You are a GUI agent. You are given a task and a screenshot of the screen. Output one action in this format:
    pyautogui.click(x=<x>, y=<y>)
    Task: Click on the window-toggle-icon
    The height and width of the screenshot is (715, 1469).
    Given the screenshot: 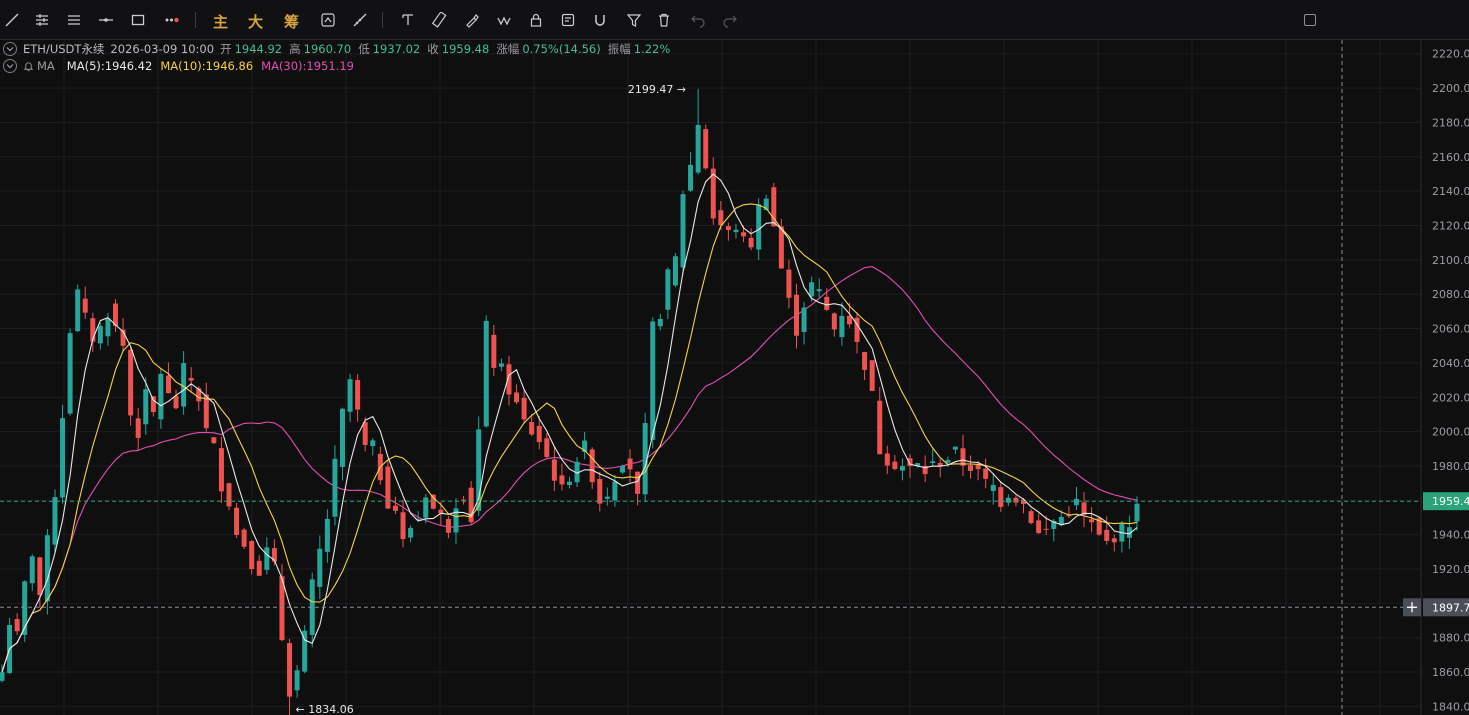 What is the action you would take?
    pyautogui.click(x=1310, y=20)
    